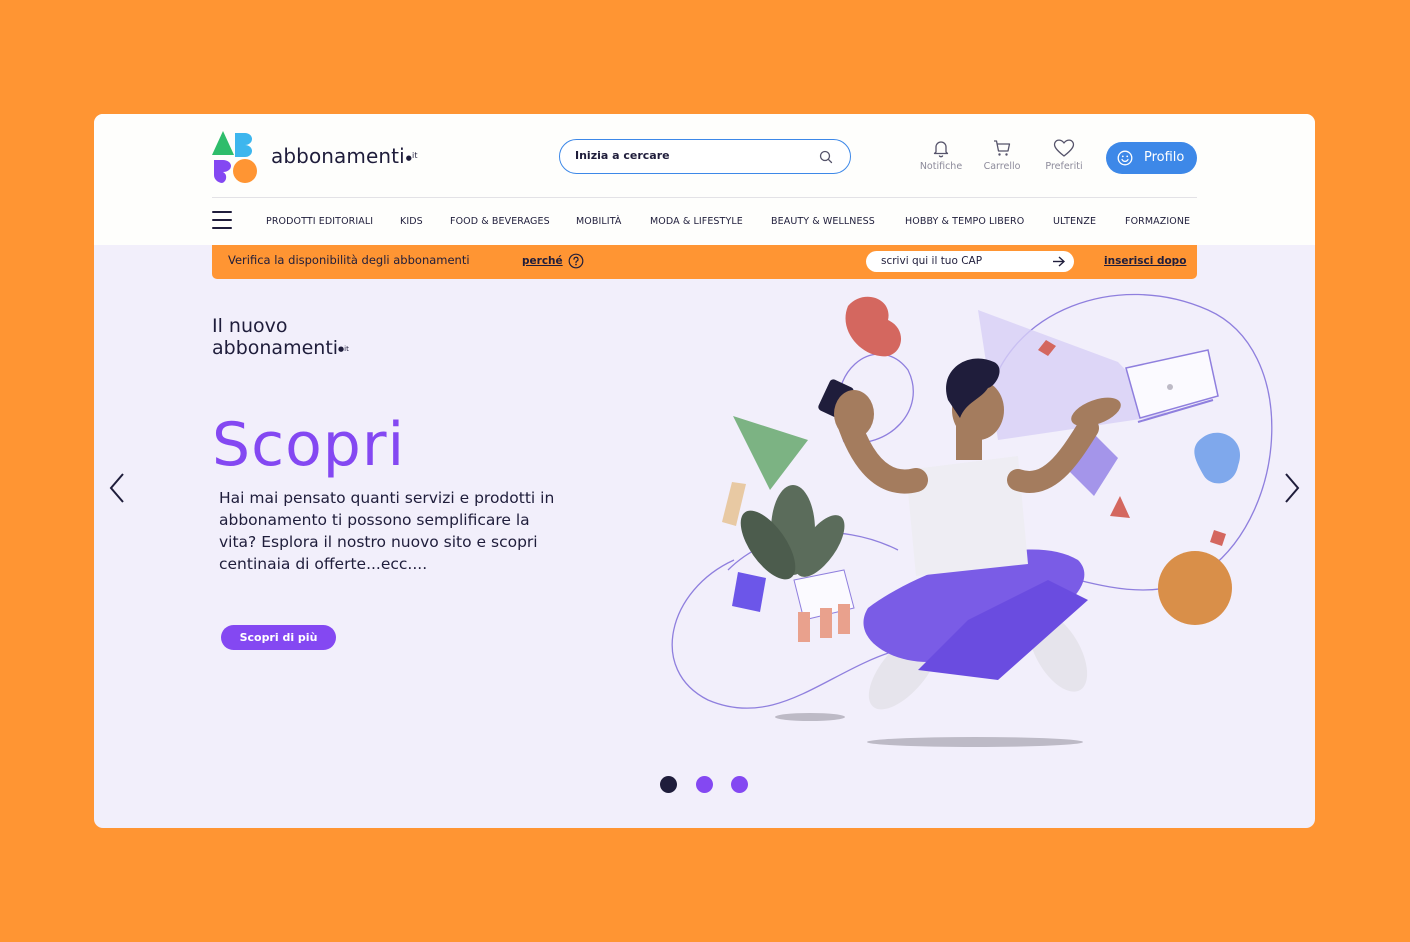  What do you see at coordinates (319, 221) in the screenshot?
I see `nav-item-prodotti-editoriali: PRODOTTI EDITORIALI` at bounding box center [319, 221].